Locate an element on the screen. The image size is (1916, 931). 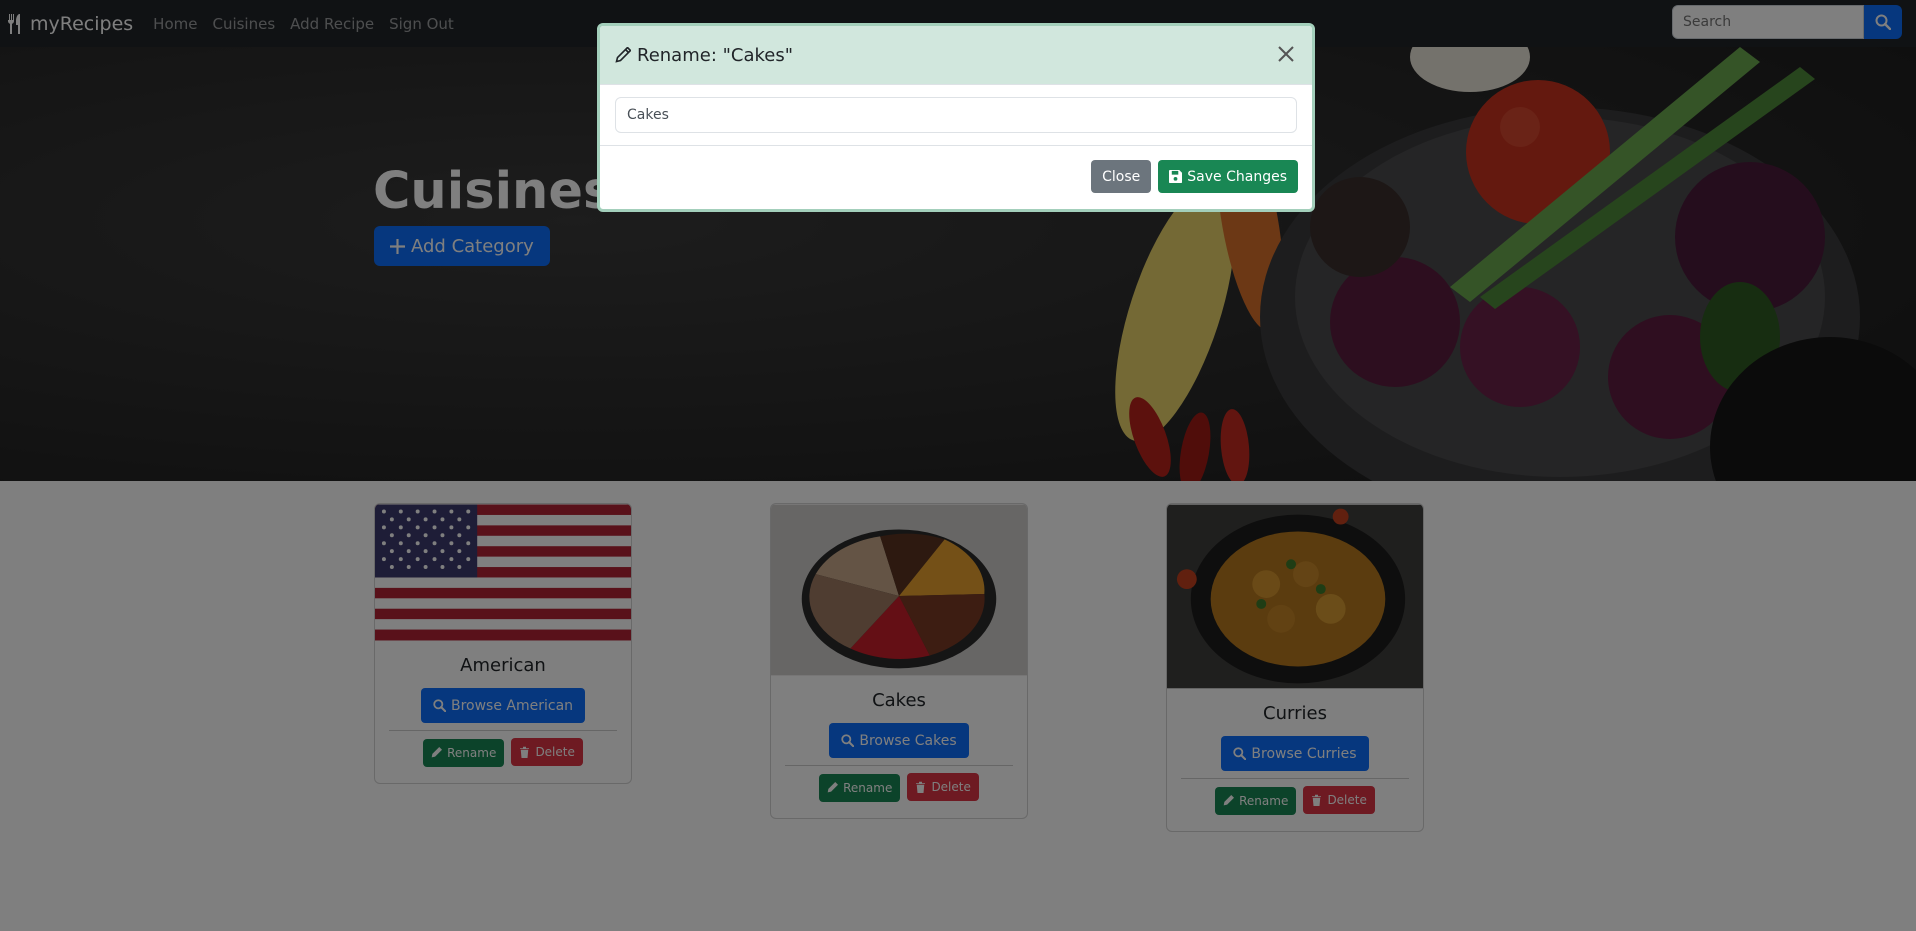
pencil-icon is located at coordinates (623, 55).